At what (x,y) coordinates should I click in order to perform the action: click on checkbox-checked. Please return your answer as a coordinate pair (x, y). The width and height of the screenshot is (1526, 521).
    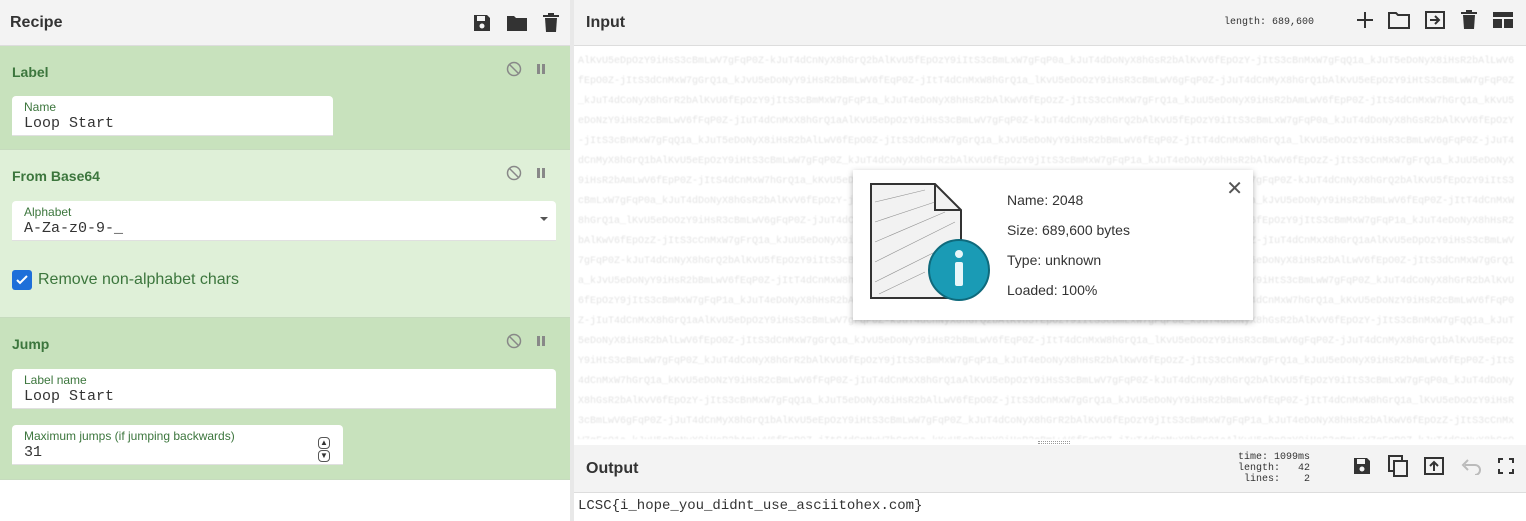
    Looking at the image, I should click on (22, 280).